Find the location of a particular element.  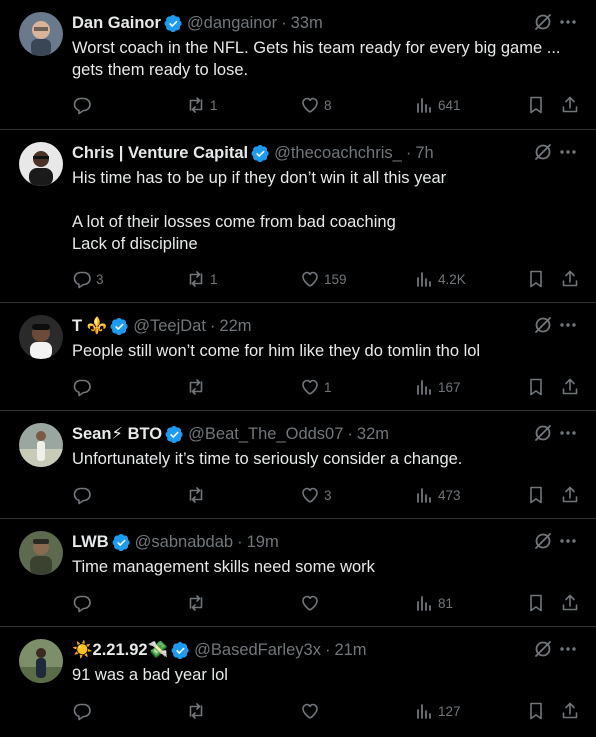

display-name: ☀️2.21.92💸 is located at coordinates (120, 650).